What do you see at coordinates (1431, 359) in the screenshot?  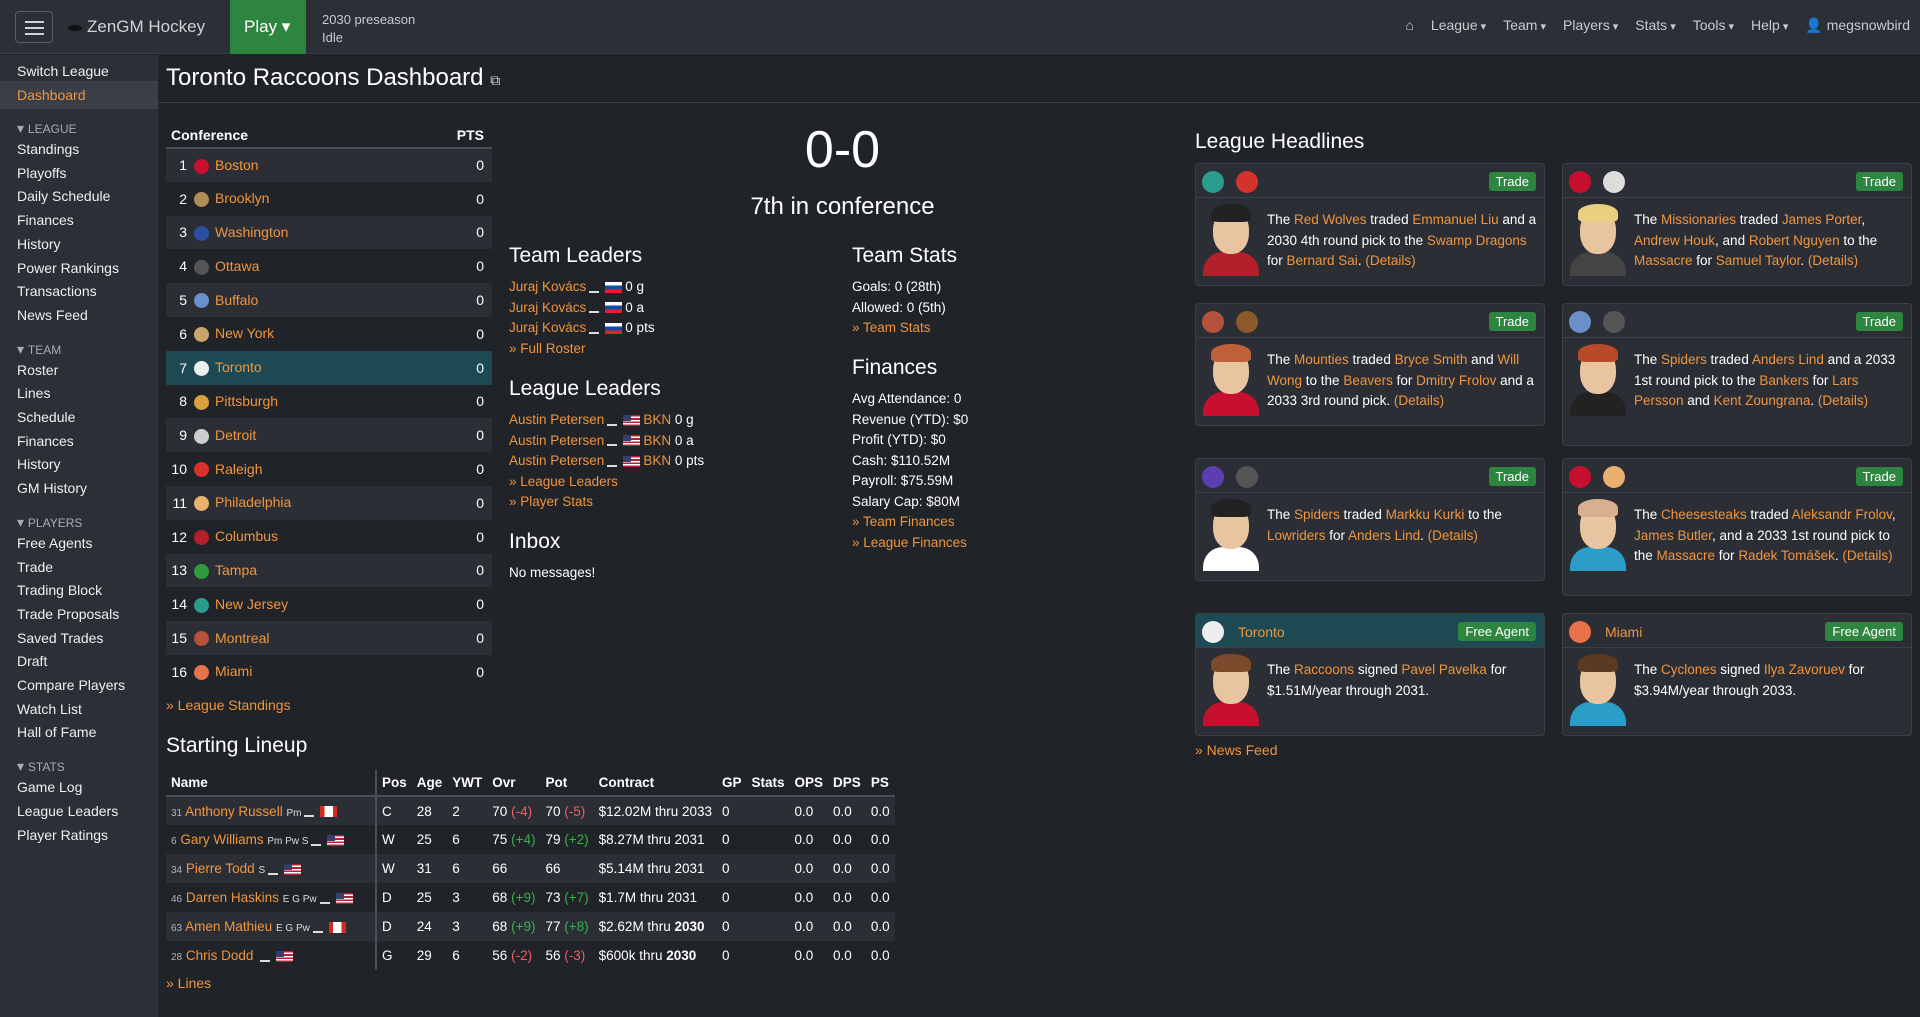 I see `headline-link: Bryce Smith` at bounding box center [1431, 359].